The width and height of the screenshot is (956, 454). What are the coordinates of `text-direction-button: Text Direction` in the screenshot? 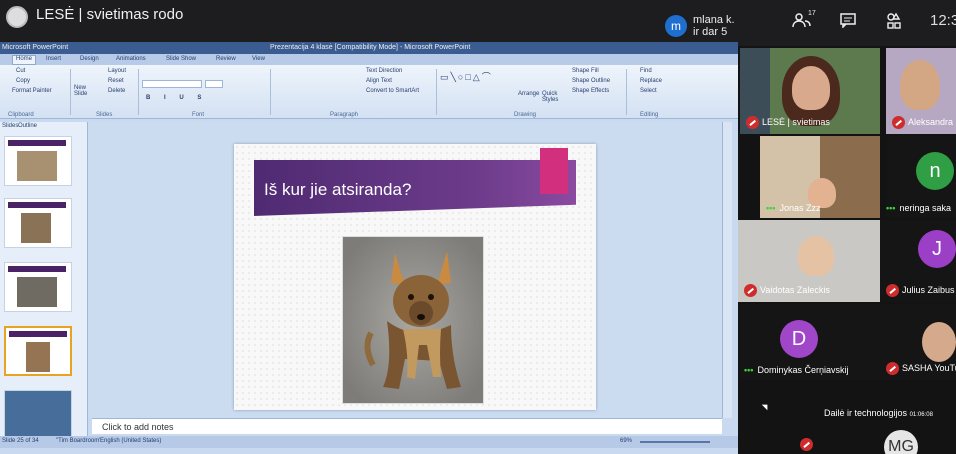 It's located at (384, 71).